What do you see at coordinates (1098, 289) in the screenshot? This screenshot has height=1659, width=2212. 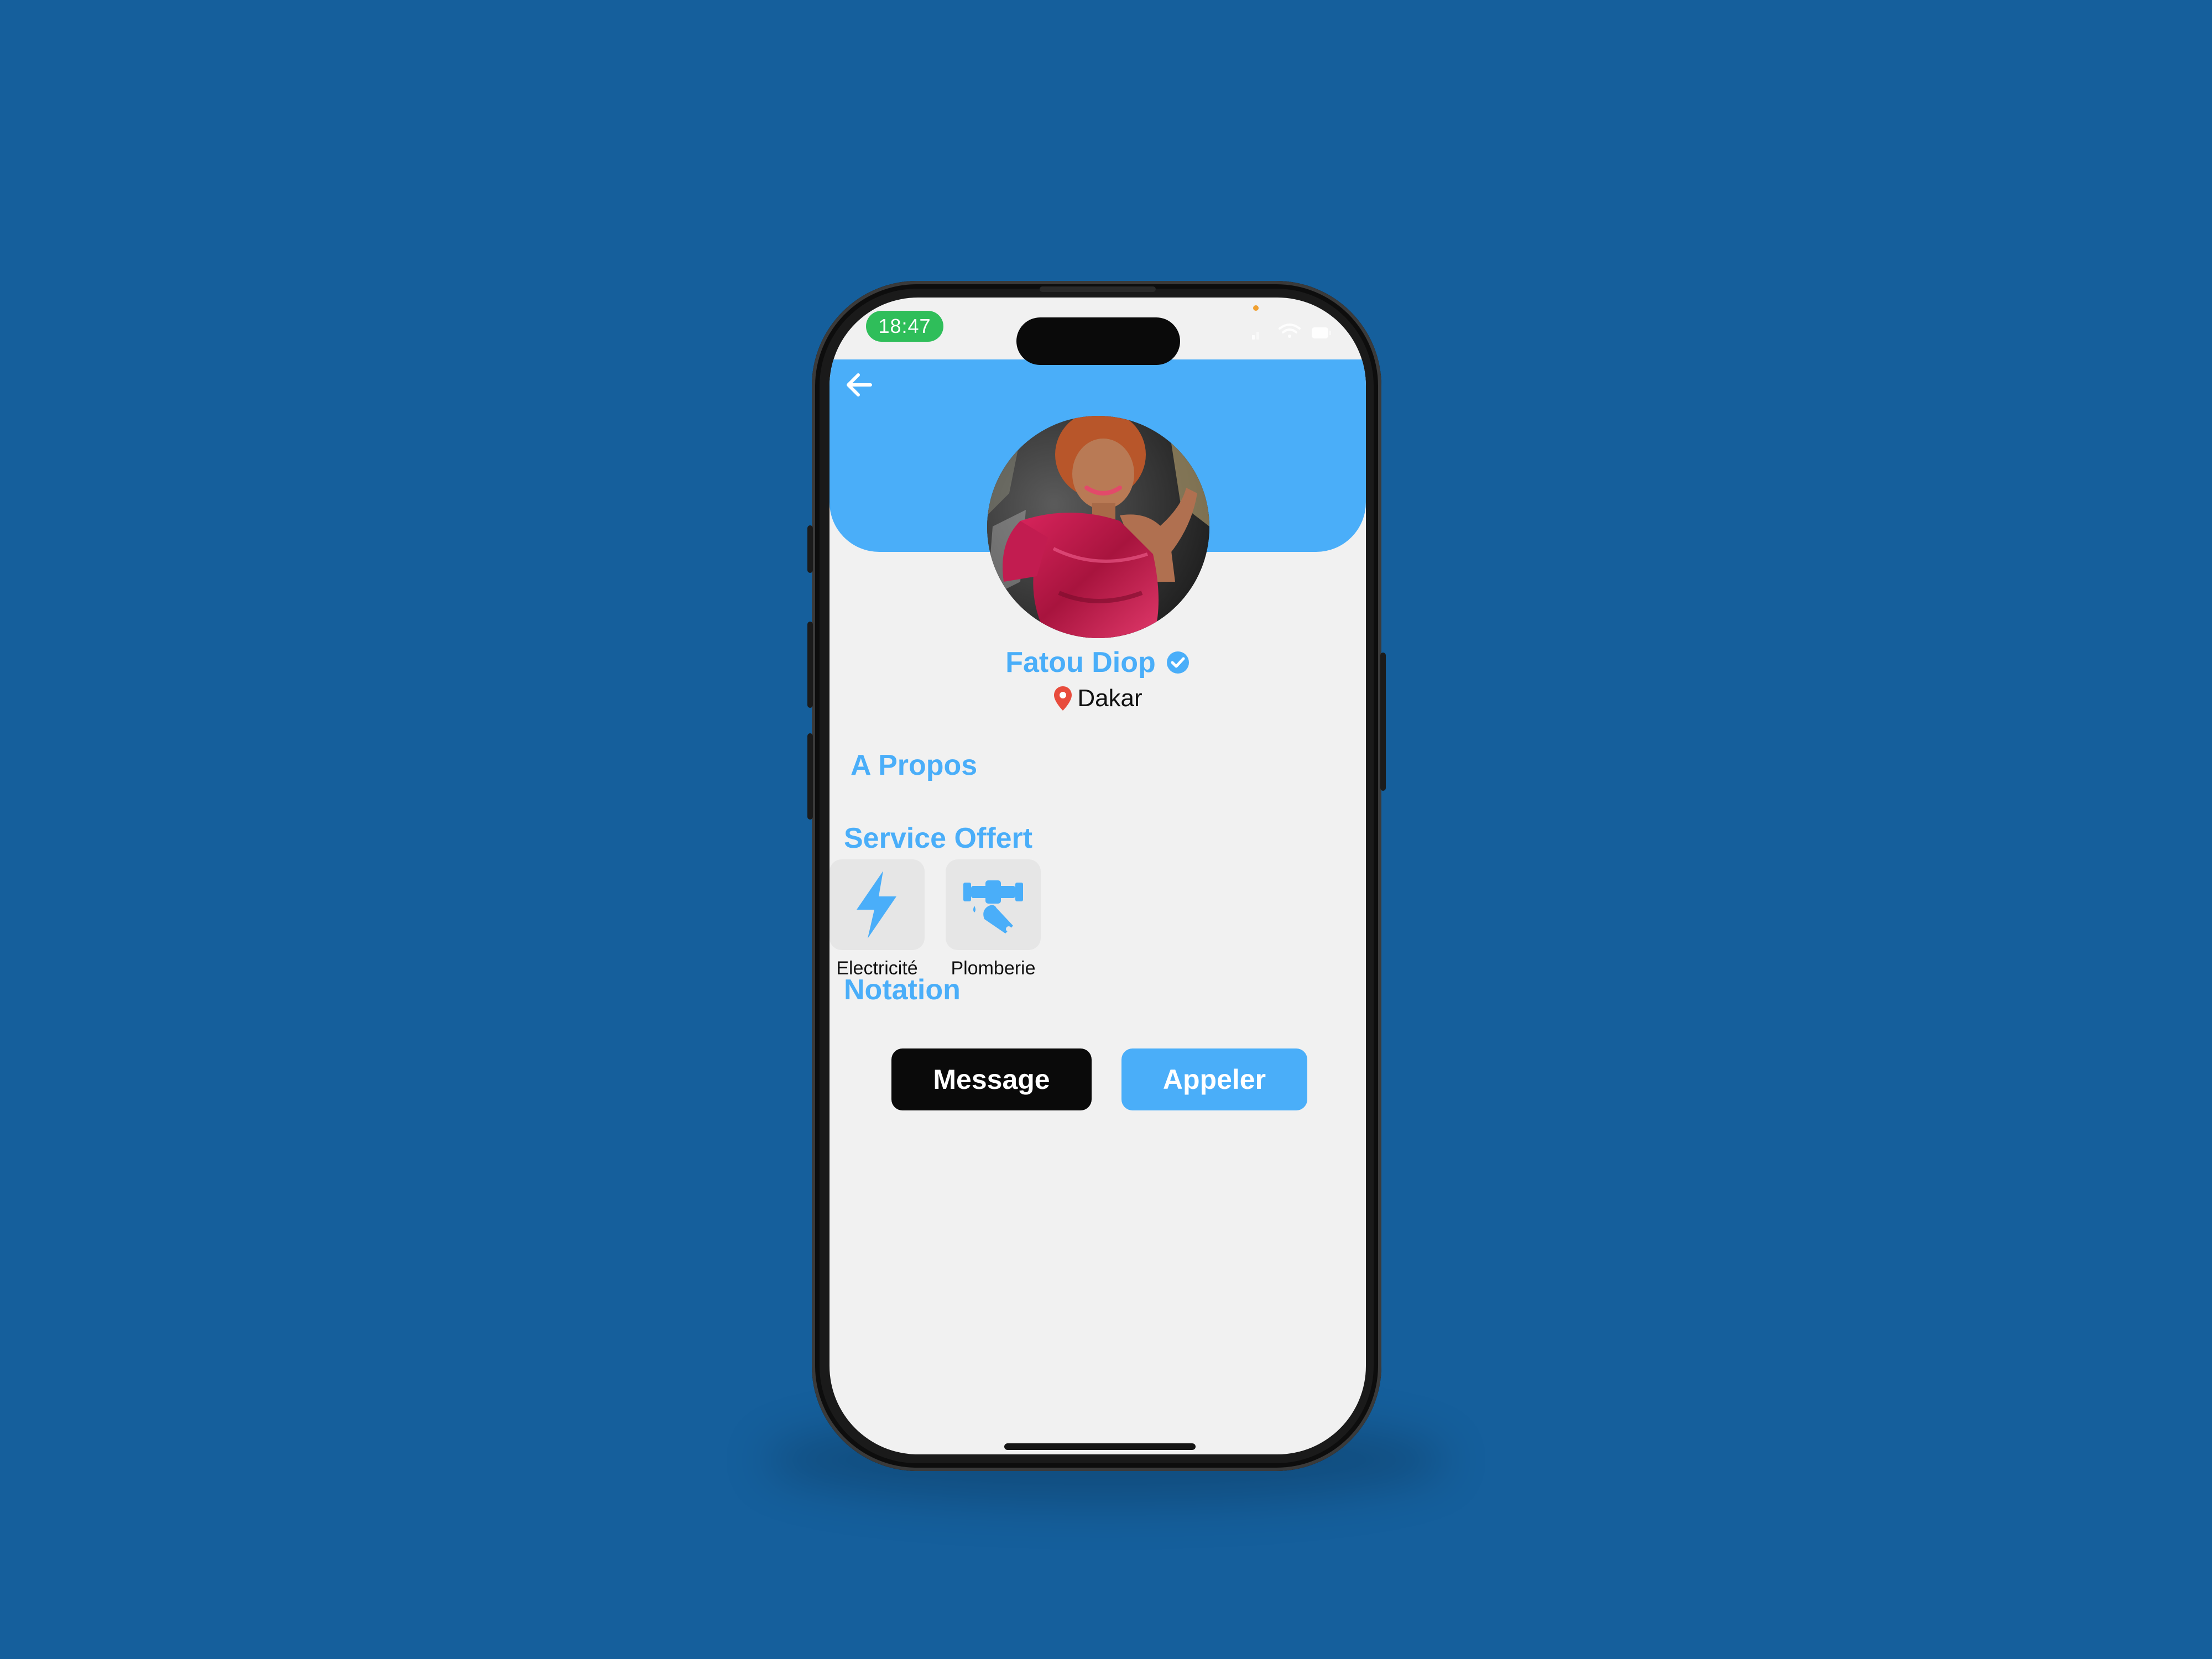 I see `speaker-grille` at bounding box center [1098, 289].